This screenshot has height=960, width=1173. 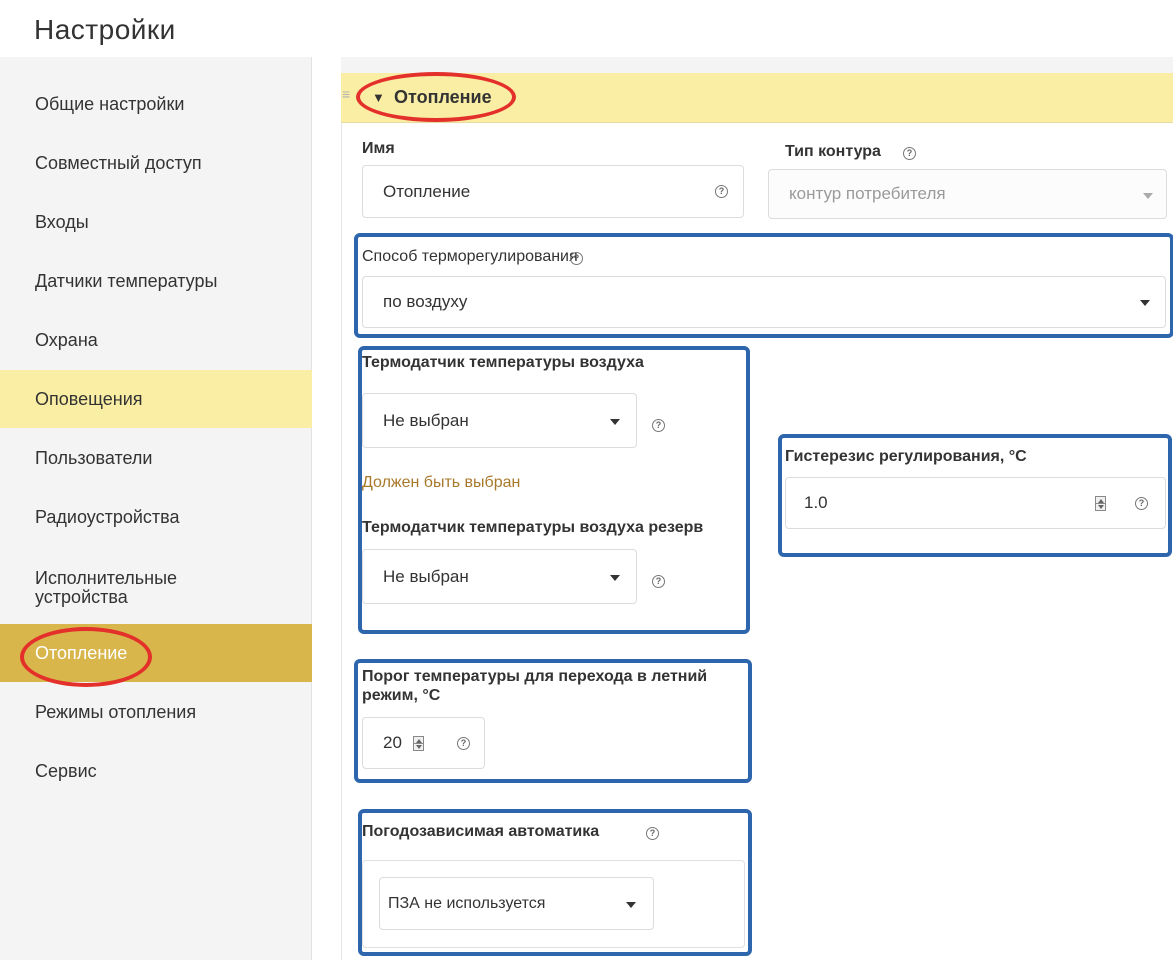 I want to click on thermoregulation-value: по воздуху, so click(x=425, y=301).